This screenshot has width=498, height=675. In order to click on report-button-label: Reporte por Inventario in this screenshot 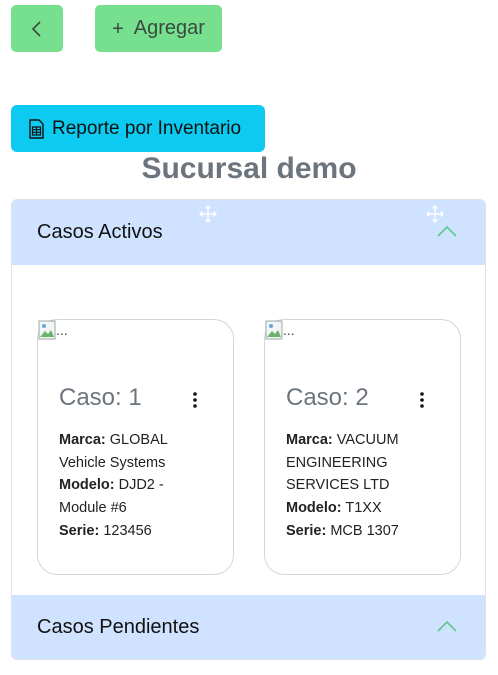, I will do `click(147, 128)`.